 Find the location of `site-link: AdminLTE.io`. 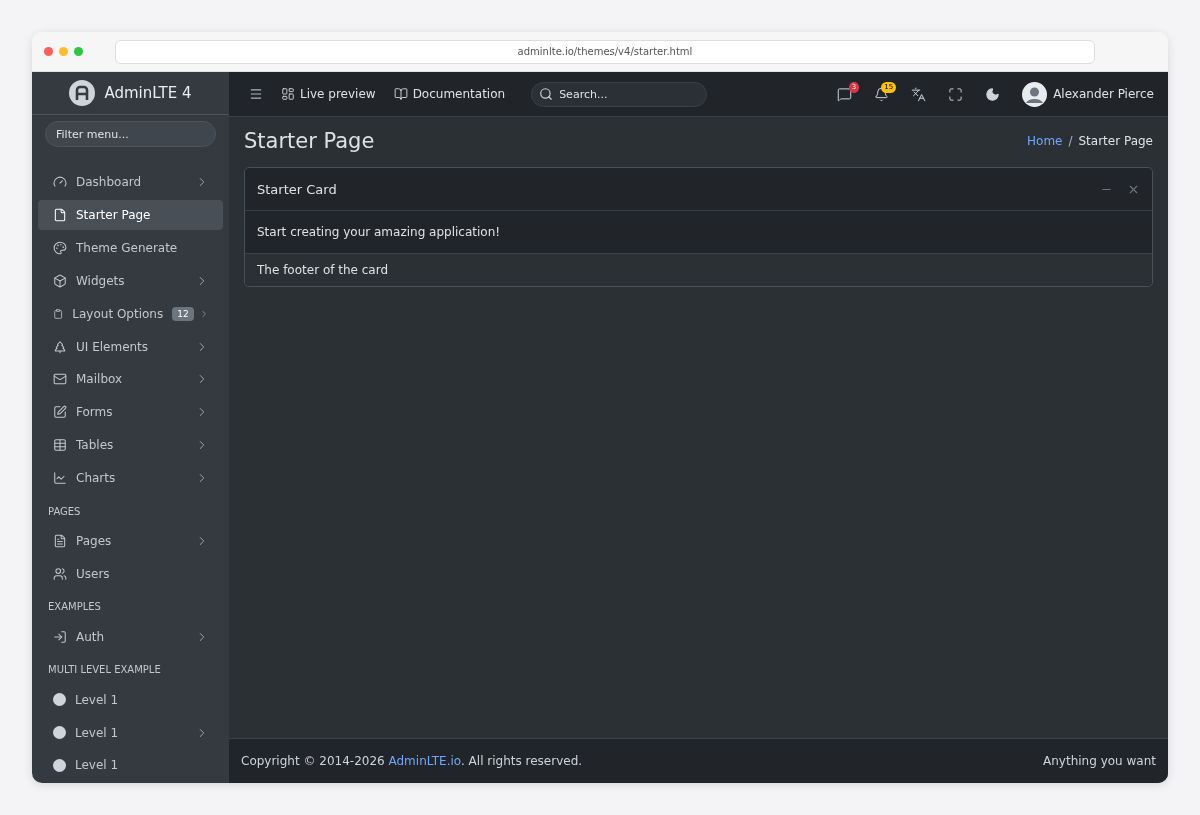

site-link: AdminLTE.io is located at coordinates (424, 761).